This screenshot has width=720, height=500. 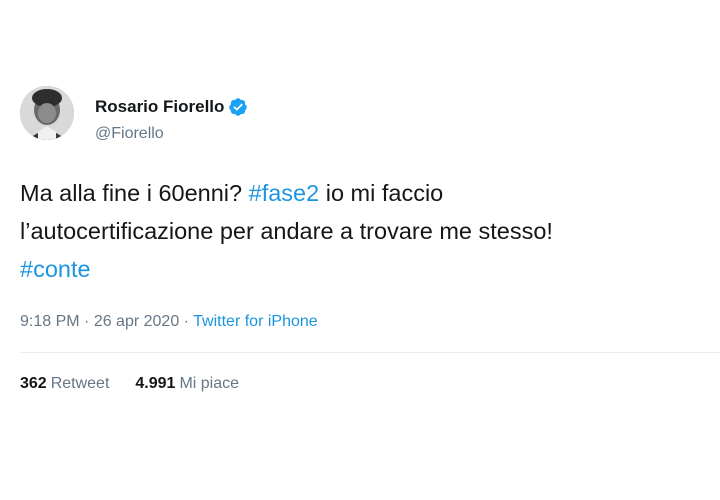 What do you see at coordinates (370, 352) in the screenshot?
I see `divider` at bounding box center [370, 352].